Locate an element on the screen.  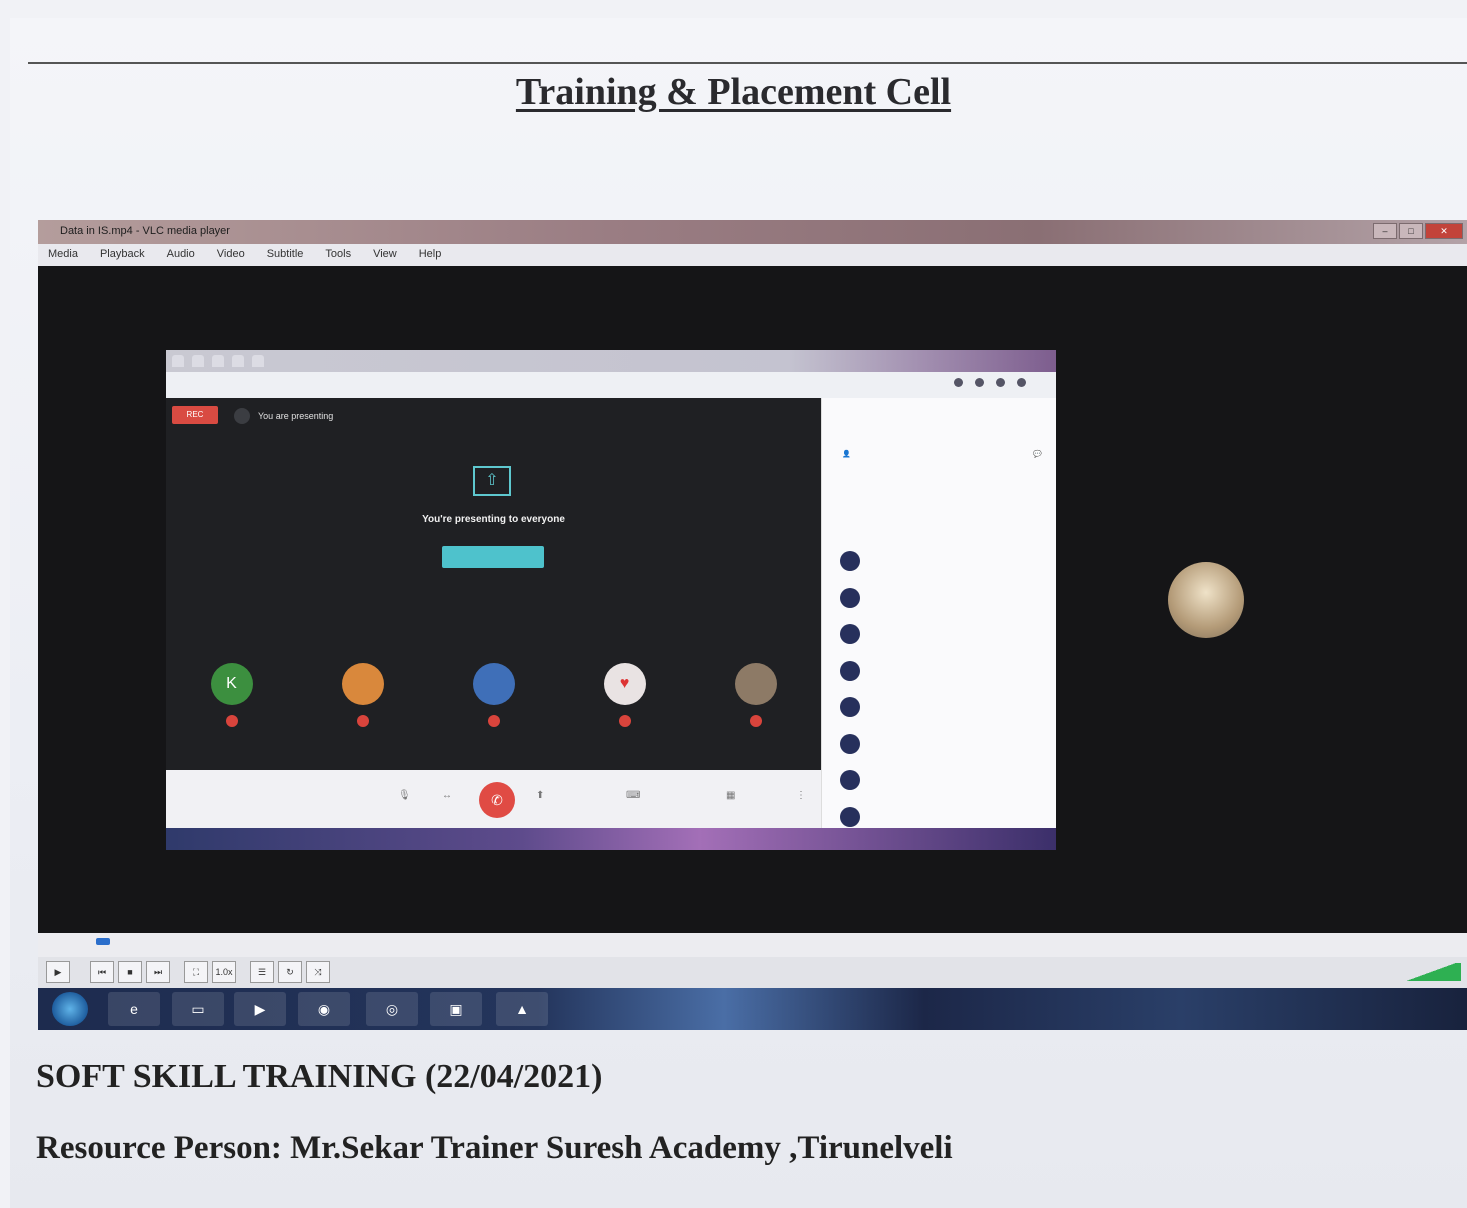
event-caption: SOFT SKILL TRAINING (22/04/2021) is located at coordinates (319, 1076).